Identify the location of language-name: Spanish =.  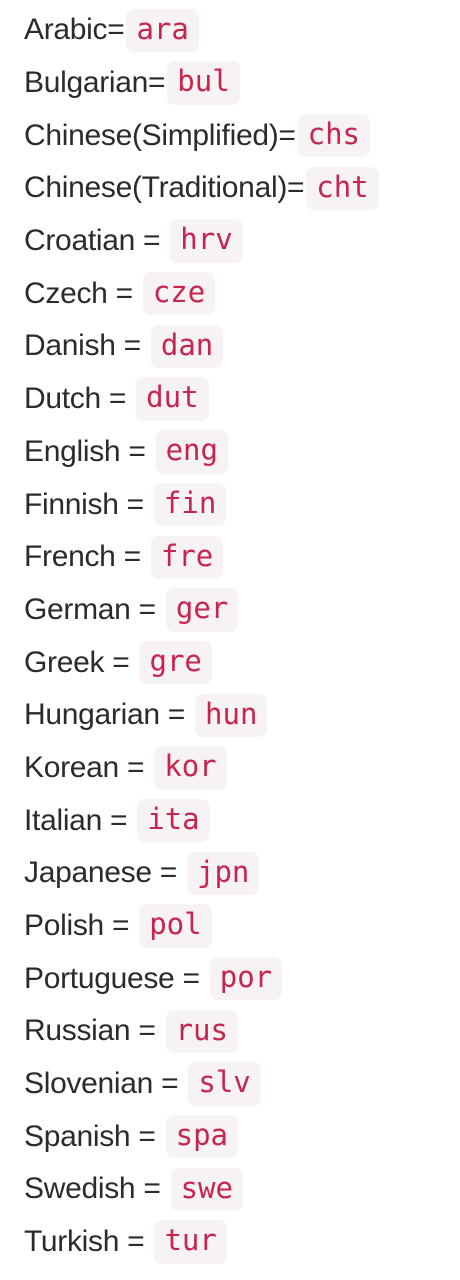
(94, 1136).